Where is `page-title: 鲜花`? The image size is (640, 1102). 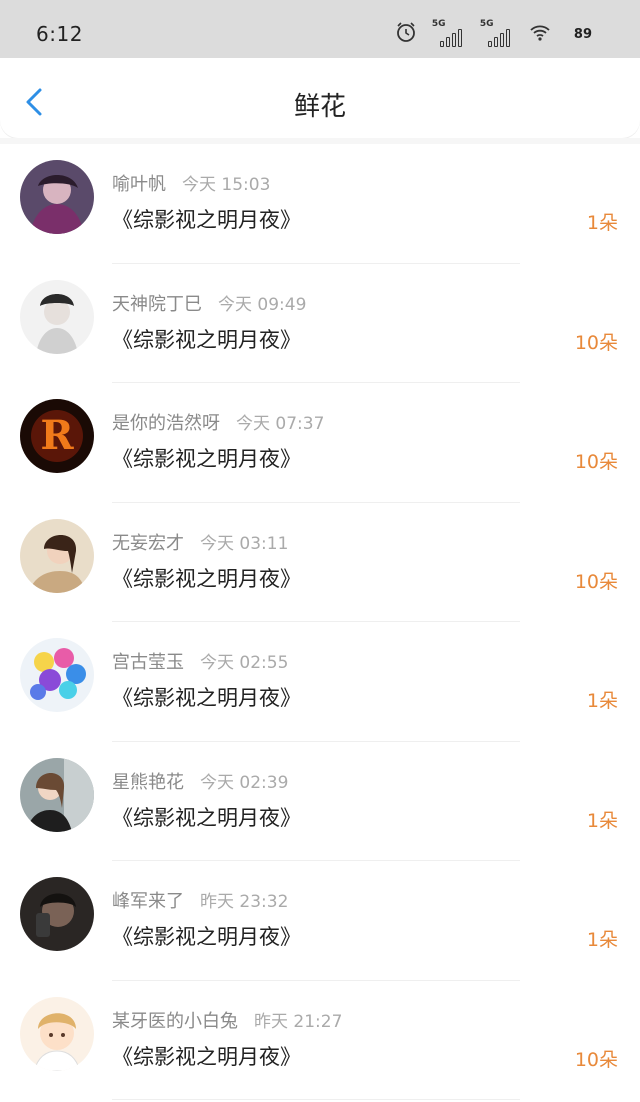 page-title: 鲜花 is located at coordinates (319, 107).